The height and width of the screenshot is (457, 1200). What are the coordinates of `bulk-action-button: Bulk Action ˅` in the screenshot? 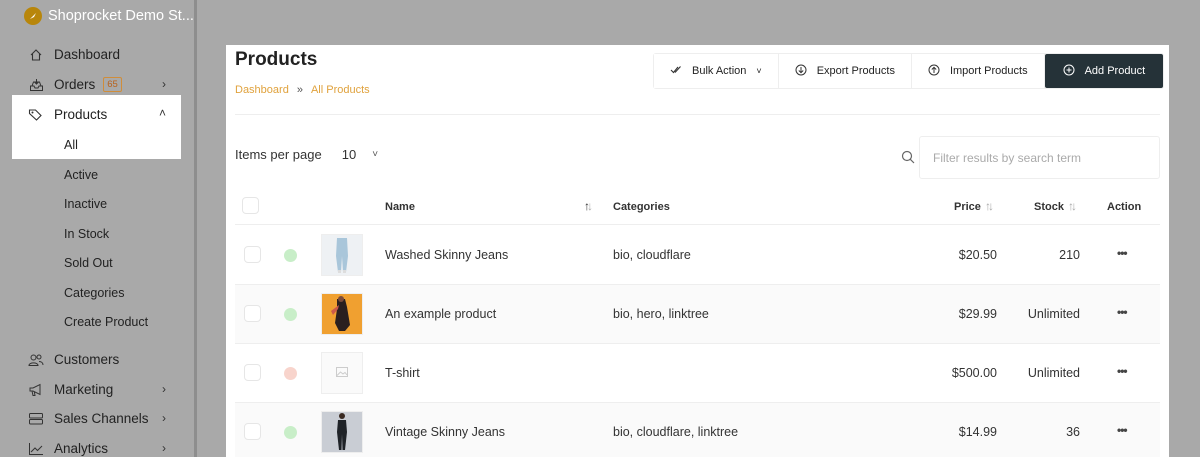 It's located at (716, 71).